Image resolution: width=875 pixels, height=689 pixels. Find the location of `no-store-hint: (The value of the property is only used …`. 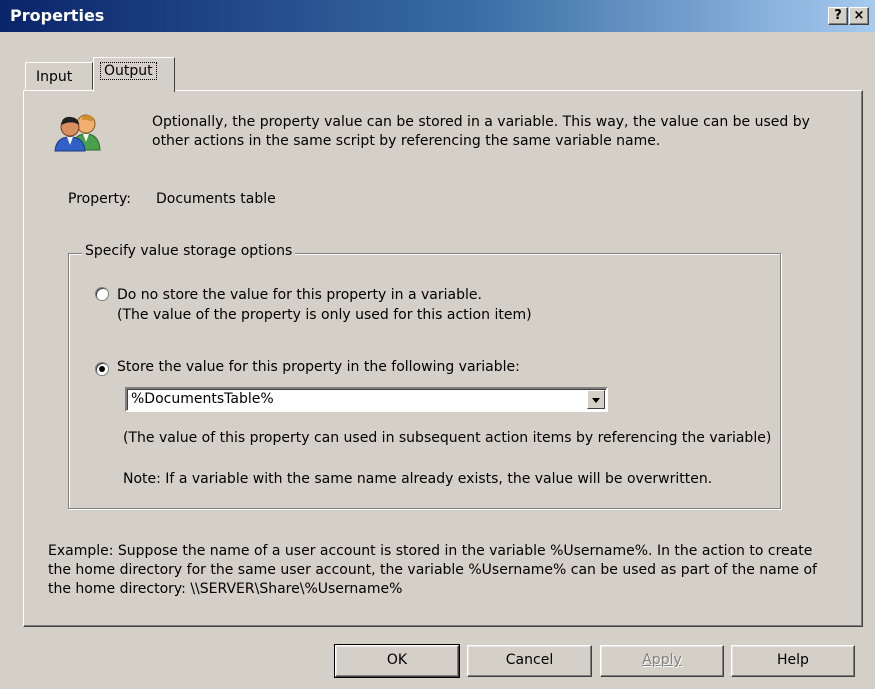

no-store-hint: (The value of the property is only used … is located at coordinates (324, 315).